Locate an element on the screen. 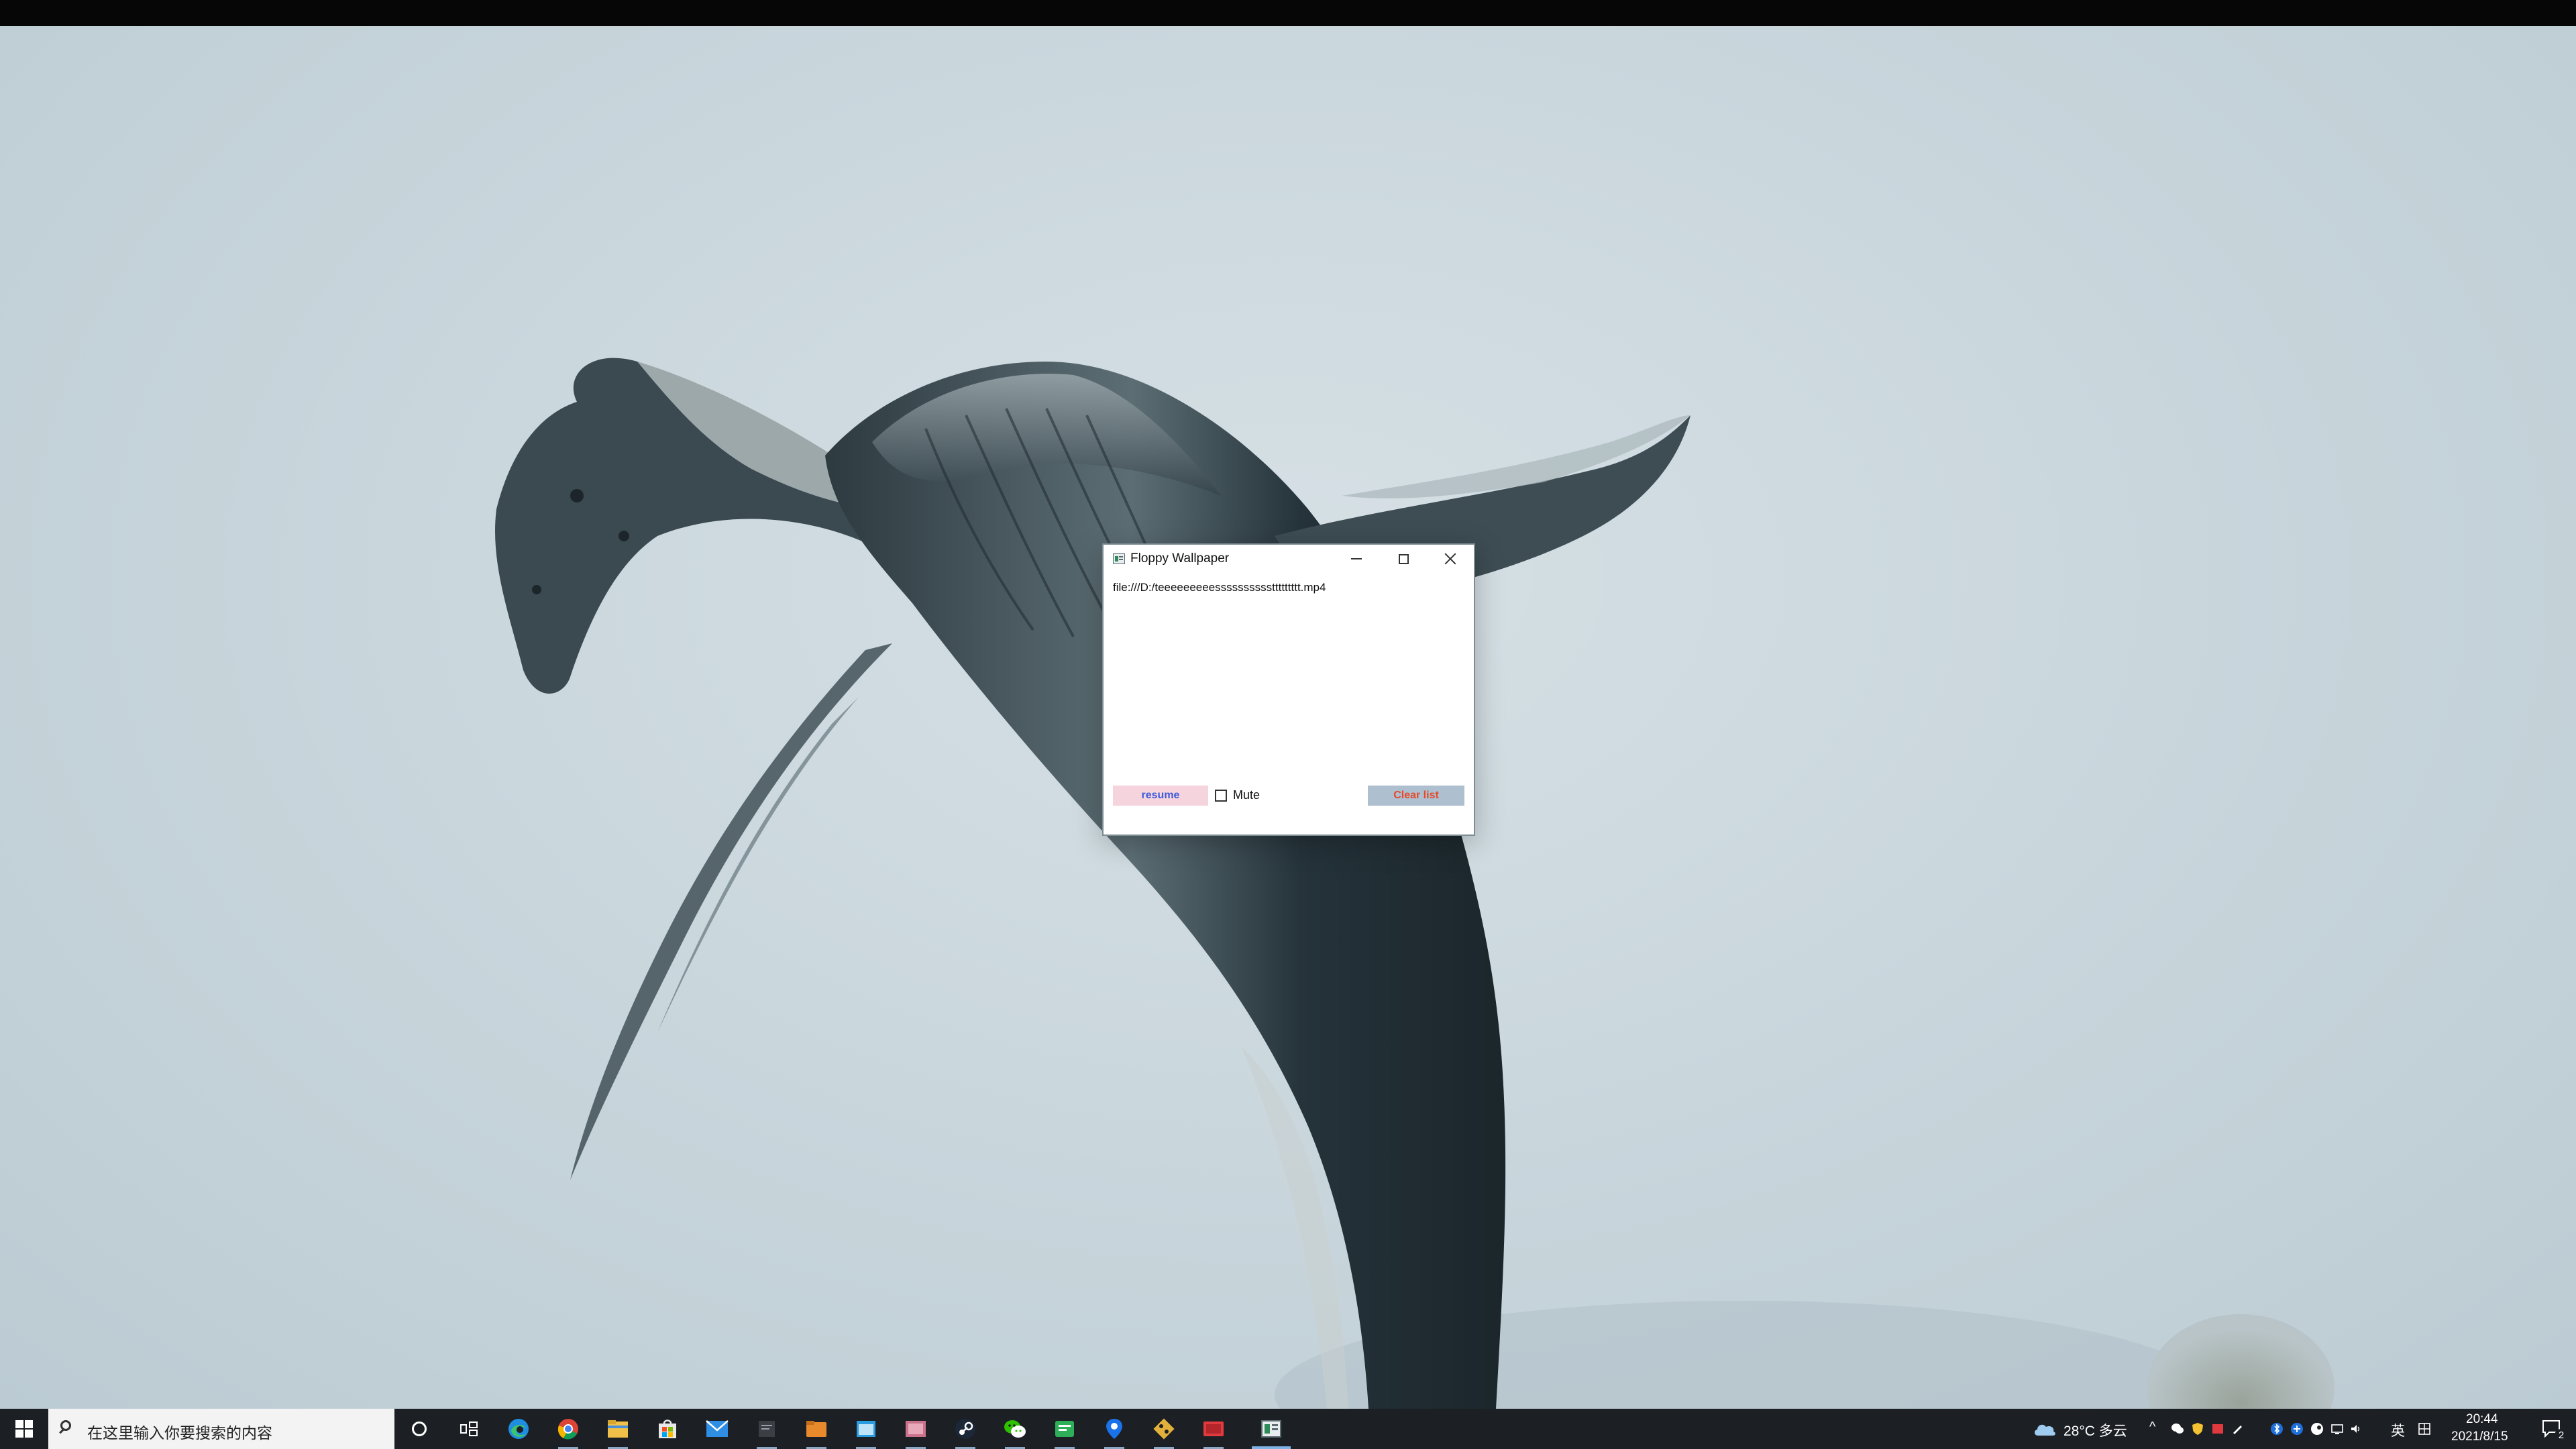  mail-taskbar-button is located at coordinates (717, 1429).